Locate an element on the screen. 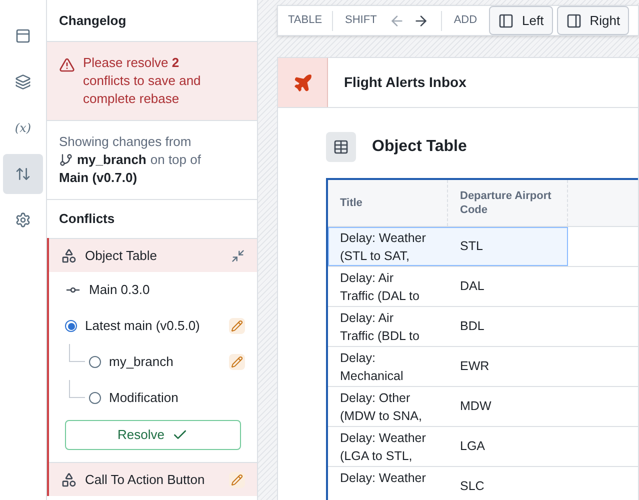 This screenshot has width=639, height=500. table-icon is located at coordinates (341, 147).